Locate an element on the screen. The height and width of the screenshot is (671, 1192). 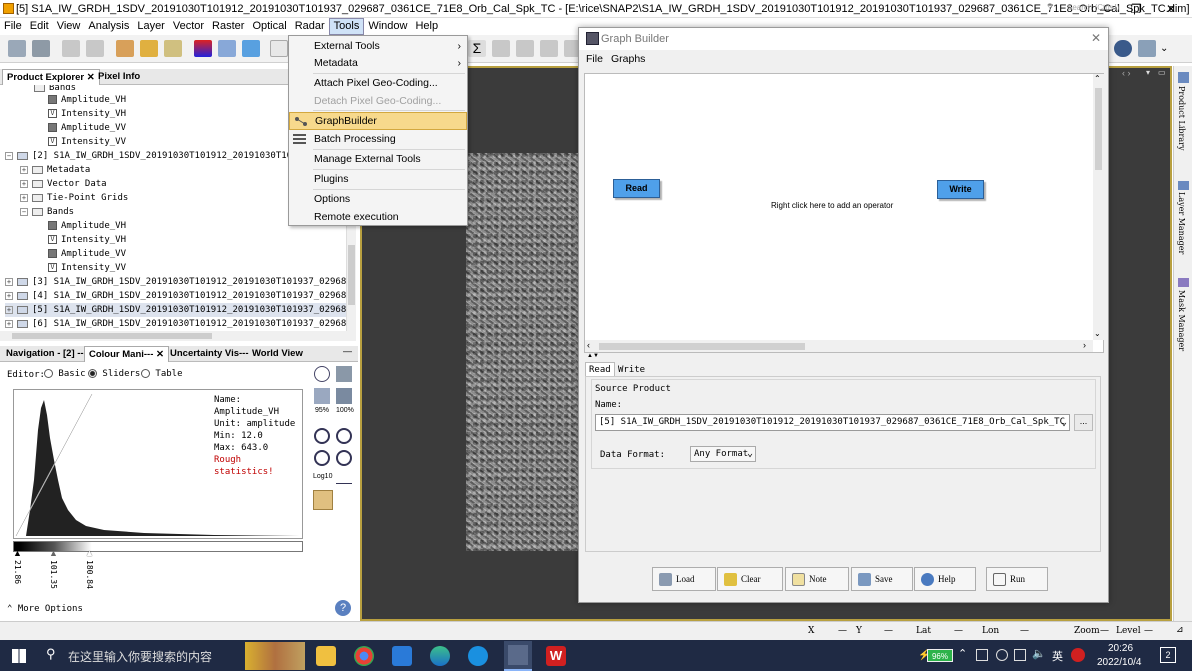
menu-layer: Layer is located at coordinates (151, 26).